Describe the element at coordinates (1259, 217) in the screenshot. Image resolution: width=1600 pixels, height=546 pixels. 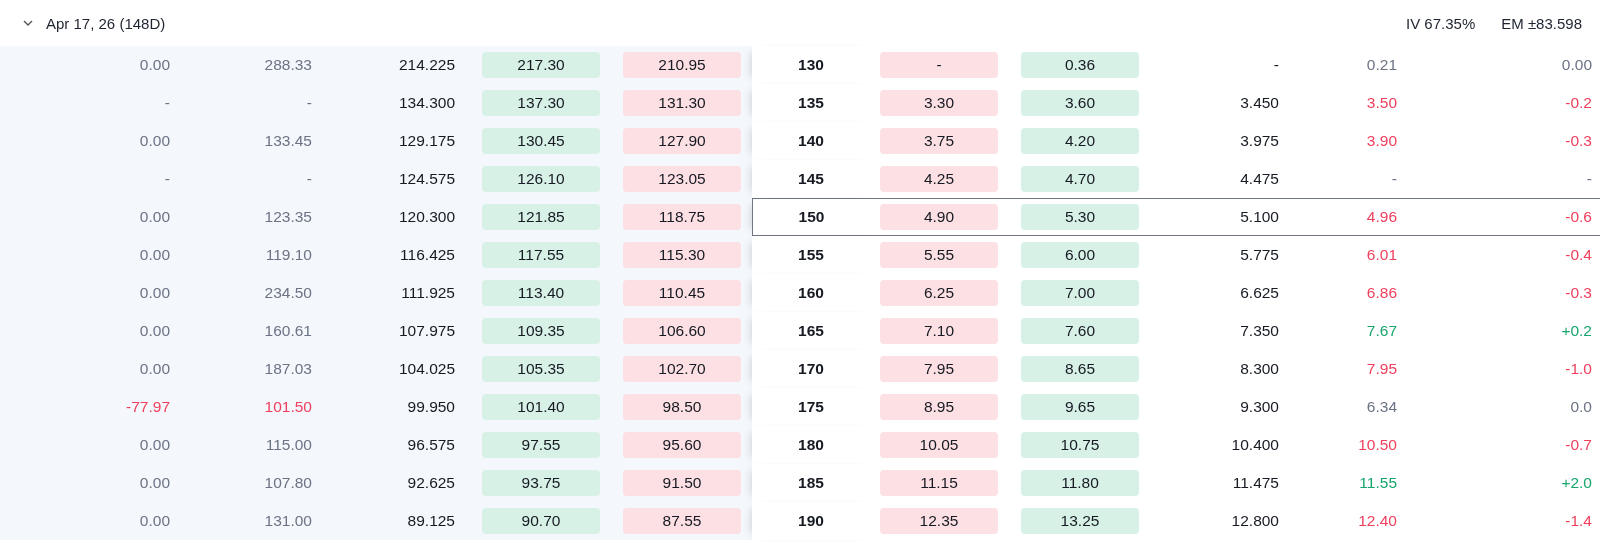
I see `put-mark-price: 5.100` at that location.